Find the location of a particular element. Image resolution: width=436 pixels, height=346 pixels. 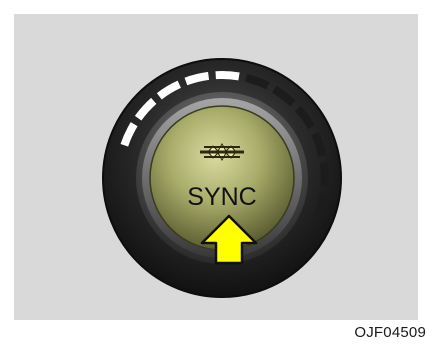

air-flow-indicator-icon is located at coordinates (222, 152).